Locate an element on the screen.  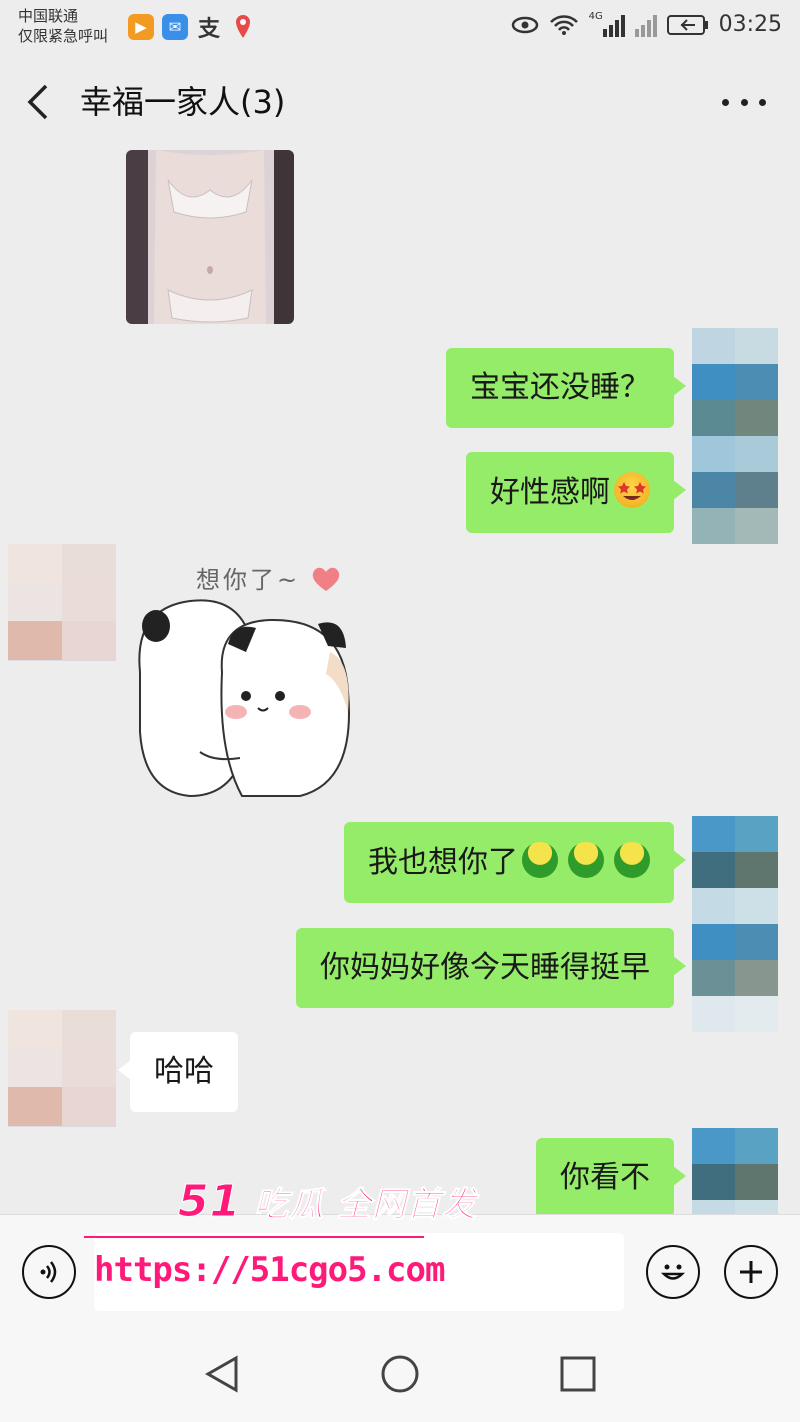
carrier-info: 中国联通 仅限紧急呼叫 is located at coordinates (63, 26).